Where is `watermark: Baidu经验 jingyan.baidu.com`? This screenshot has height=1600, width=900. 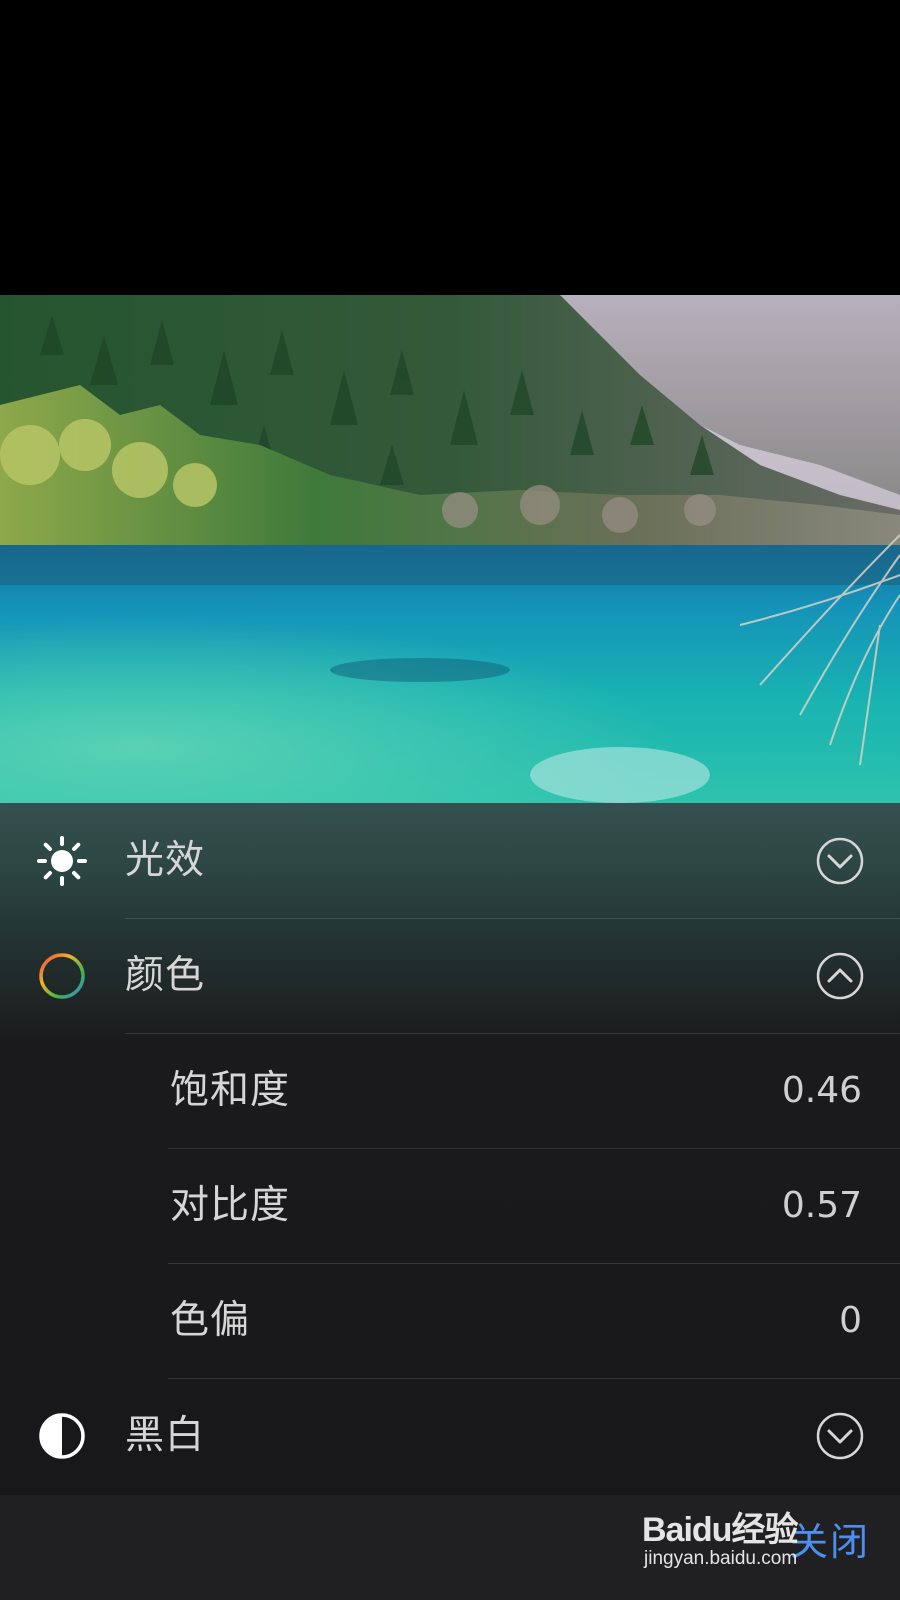 watermark: Baidu经验 jingyan.baidu.com is located at coordinates (742, 1545).